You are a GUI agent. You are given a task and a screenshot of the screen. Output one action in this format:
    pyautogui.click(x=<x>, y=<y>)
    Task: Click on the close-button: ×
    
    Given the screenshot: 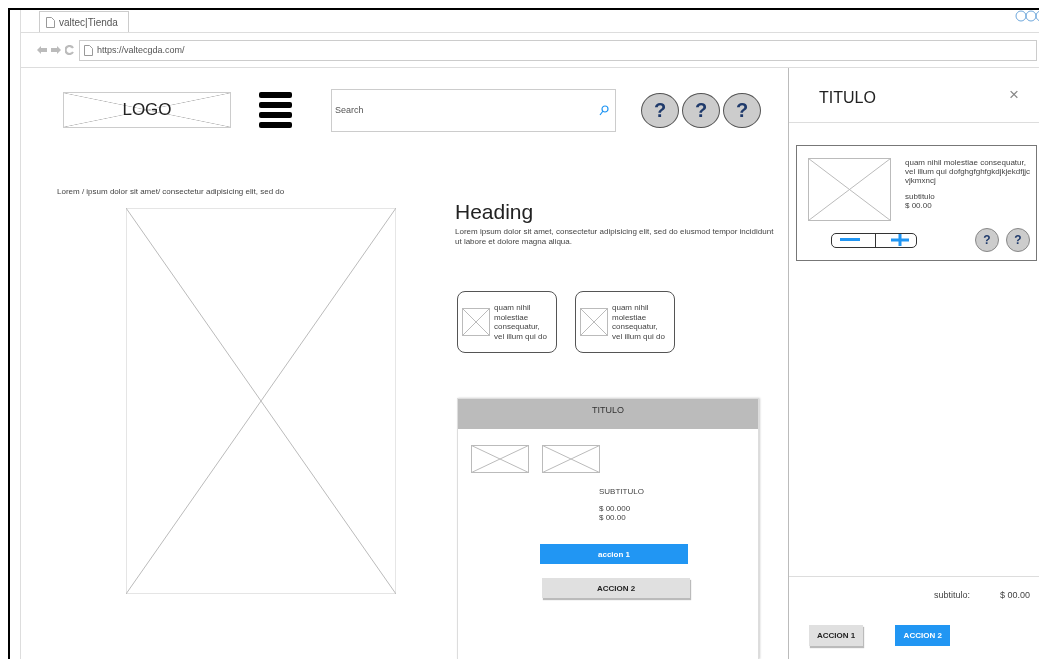 What is the action you would take?
    pyautogui.click(x=1014, y=95)
    